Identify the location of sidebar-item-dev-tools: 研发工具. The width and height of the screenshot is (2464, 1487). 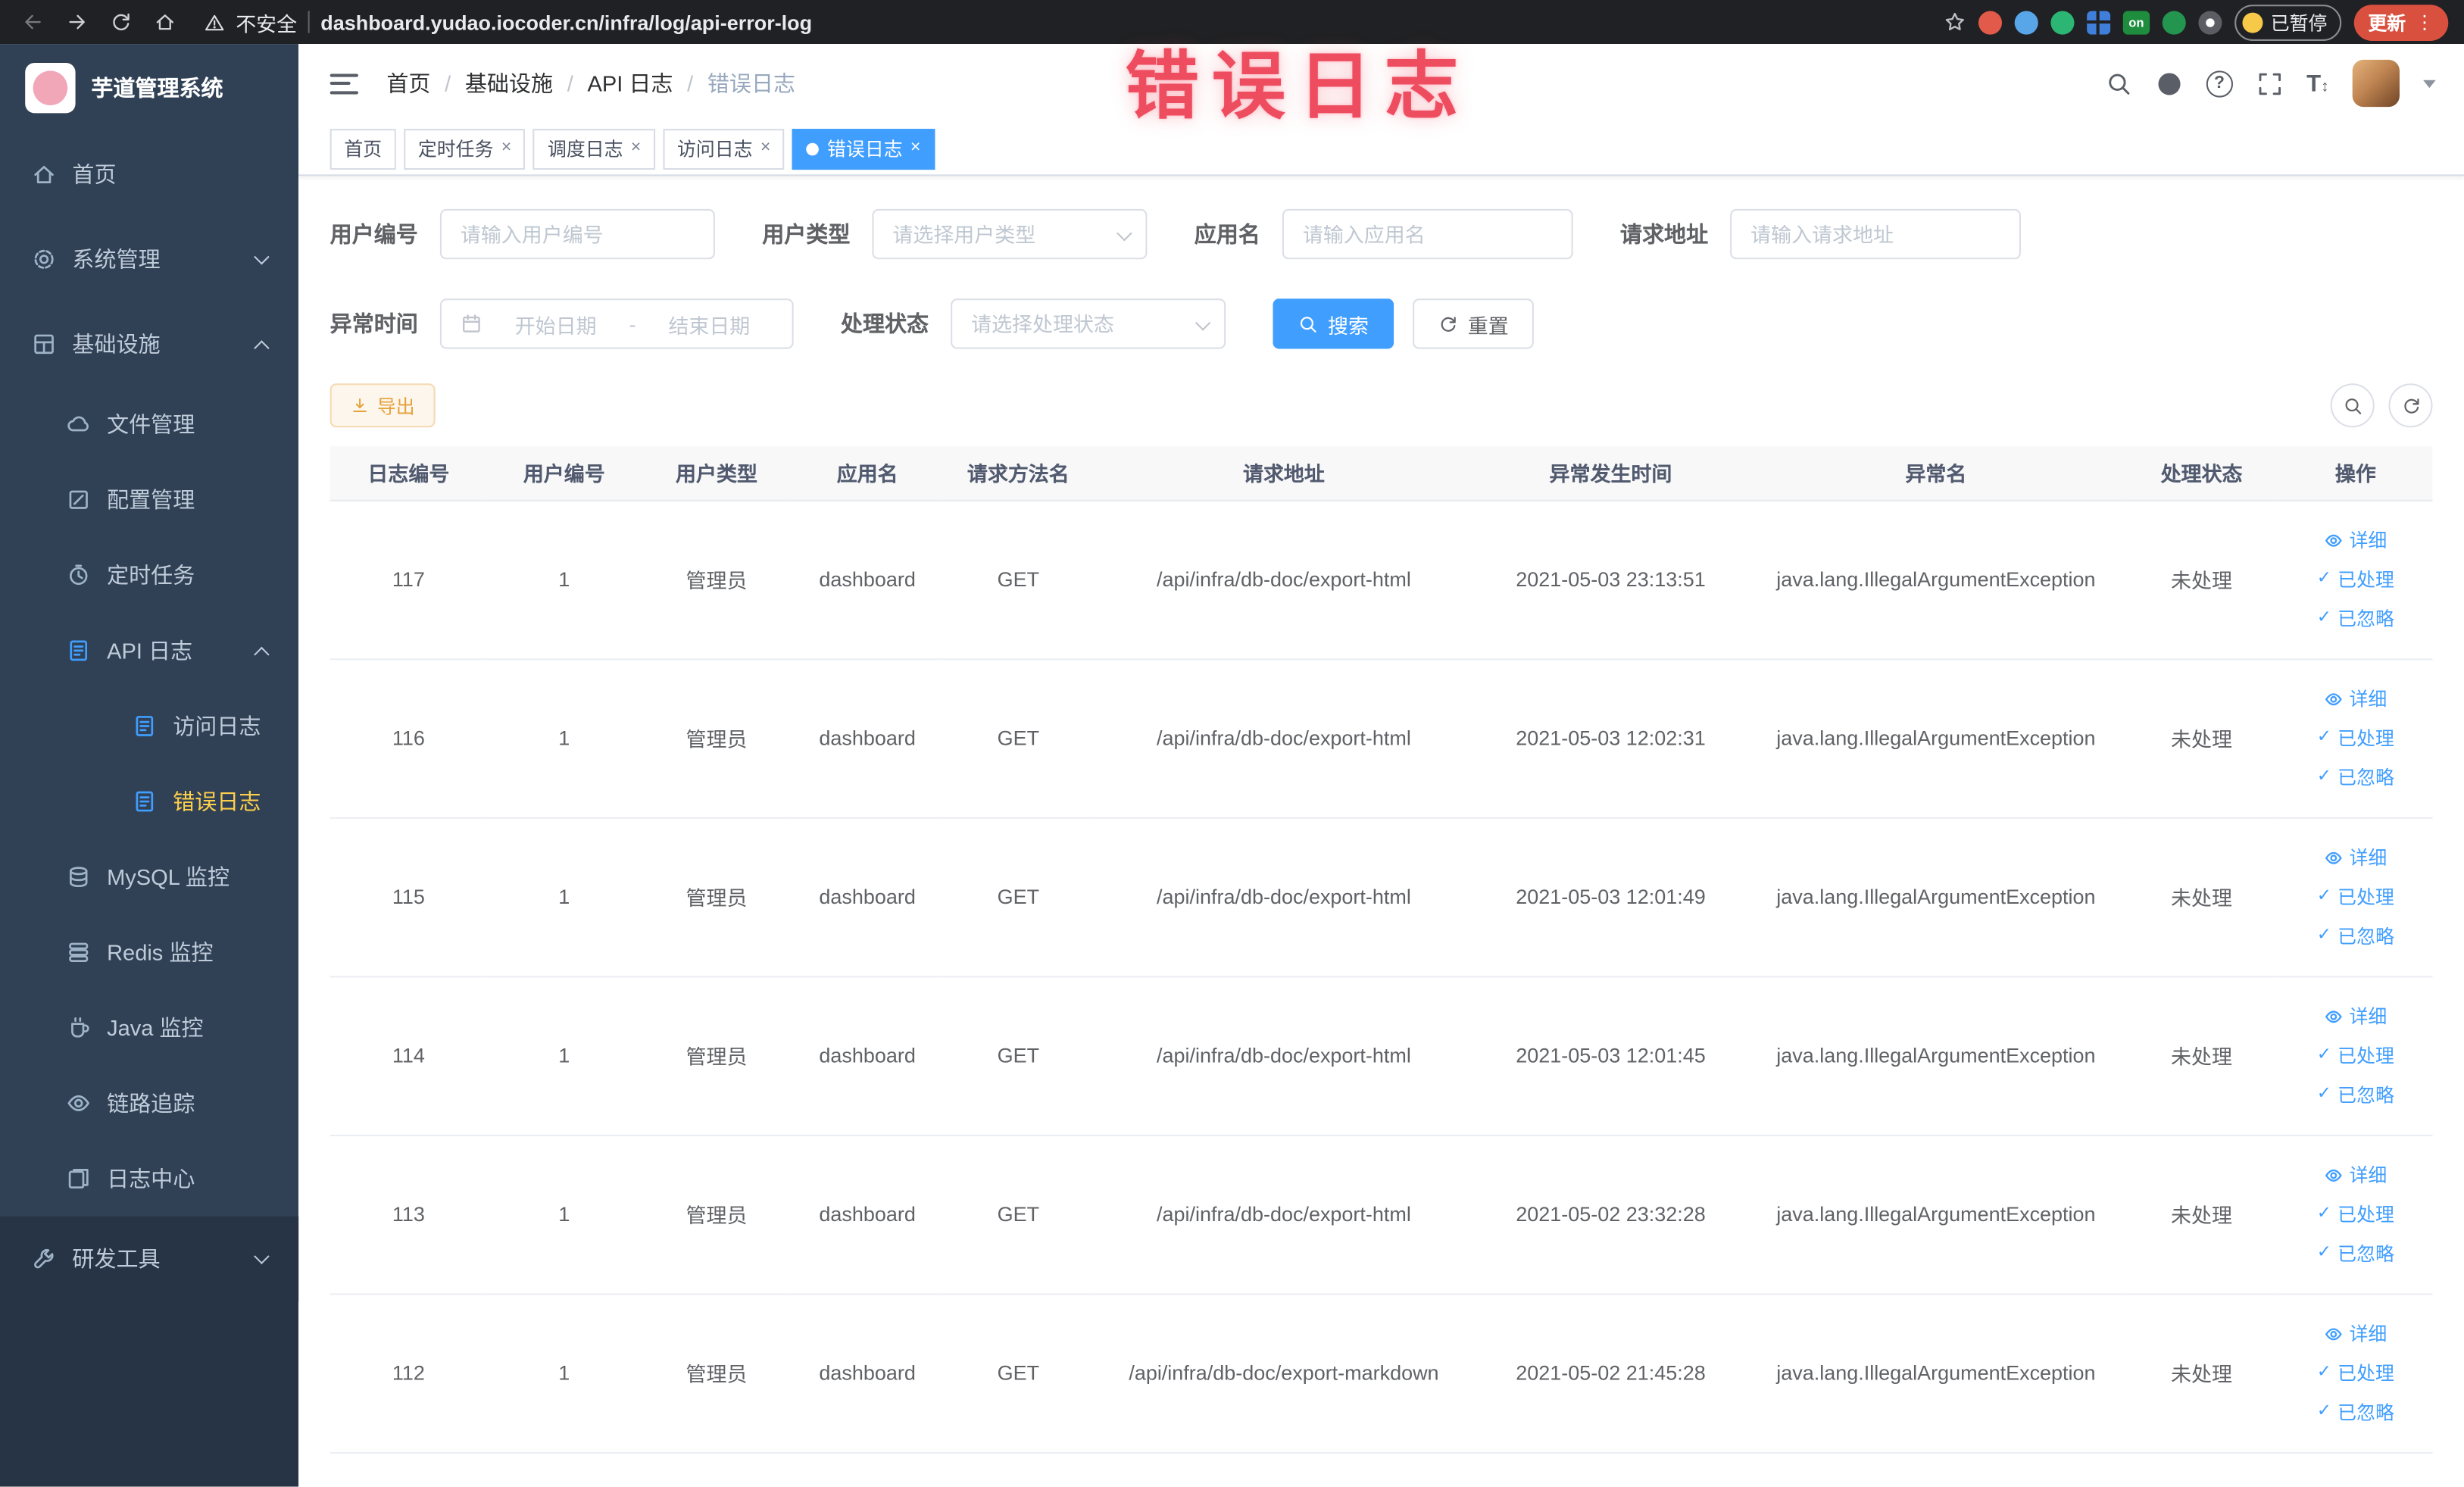
(149, 1258).